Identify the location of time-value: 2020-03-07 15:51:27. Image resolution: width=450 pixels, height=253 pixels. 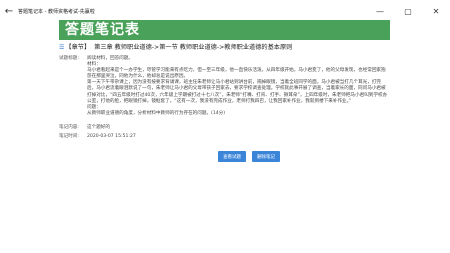
(111, 137).